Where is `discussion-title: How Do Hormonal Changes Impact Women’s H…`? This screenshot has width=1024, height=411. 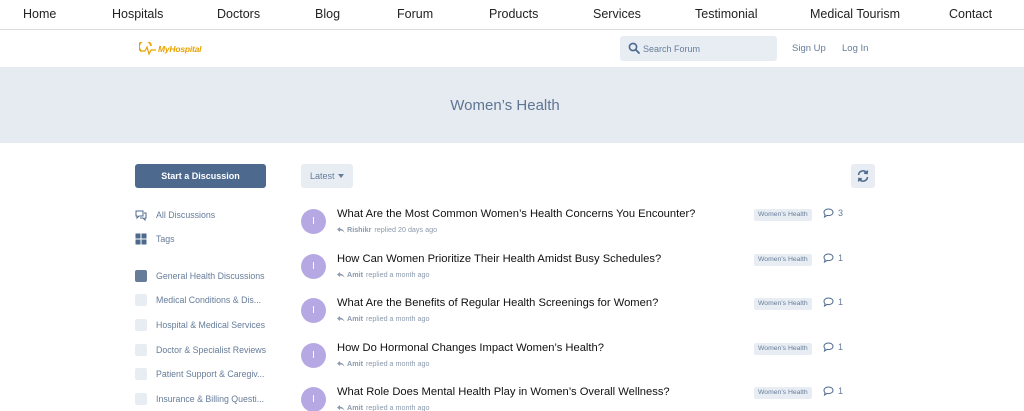 discussion-title: How Do Hormonal Changes Impact Women’s H… is located at coordinates (470, 348).